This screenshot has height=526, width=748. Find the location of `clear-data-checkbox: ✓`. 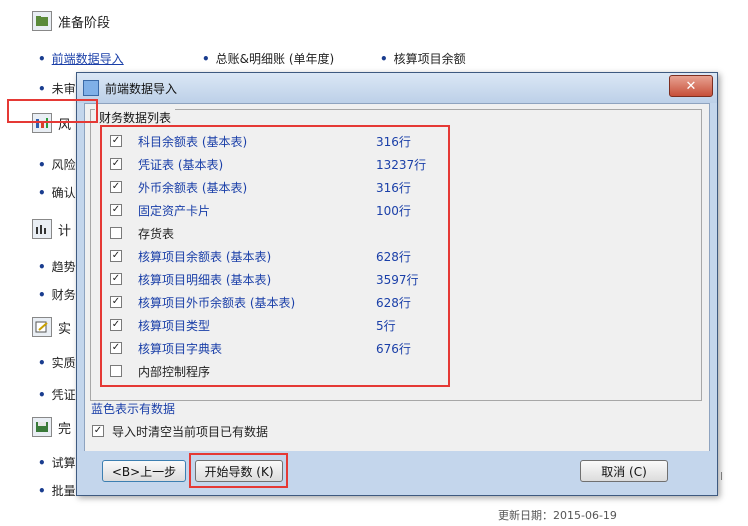

clear-data-checkbox: ✓ is located at coordinates (98, 431).